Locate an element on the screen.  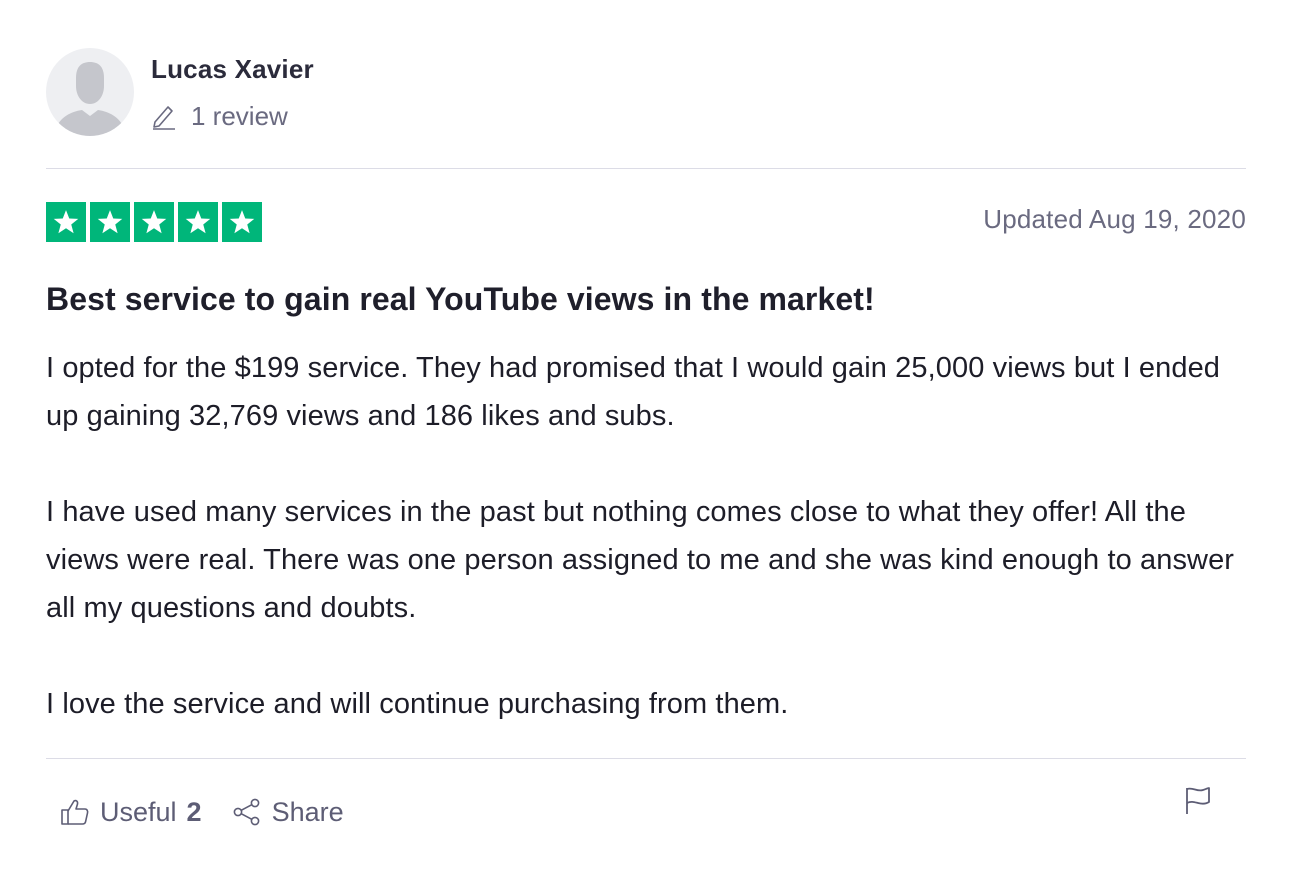
star-rating is located at coordinates (154, 222).